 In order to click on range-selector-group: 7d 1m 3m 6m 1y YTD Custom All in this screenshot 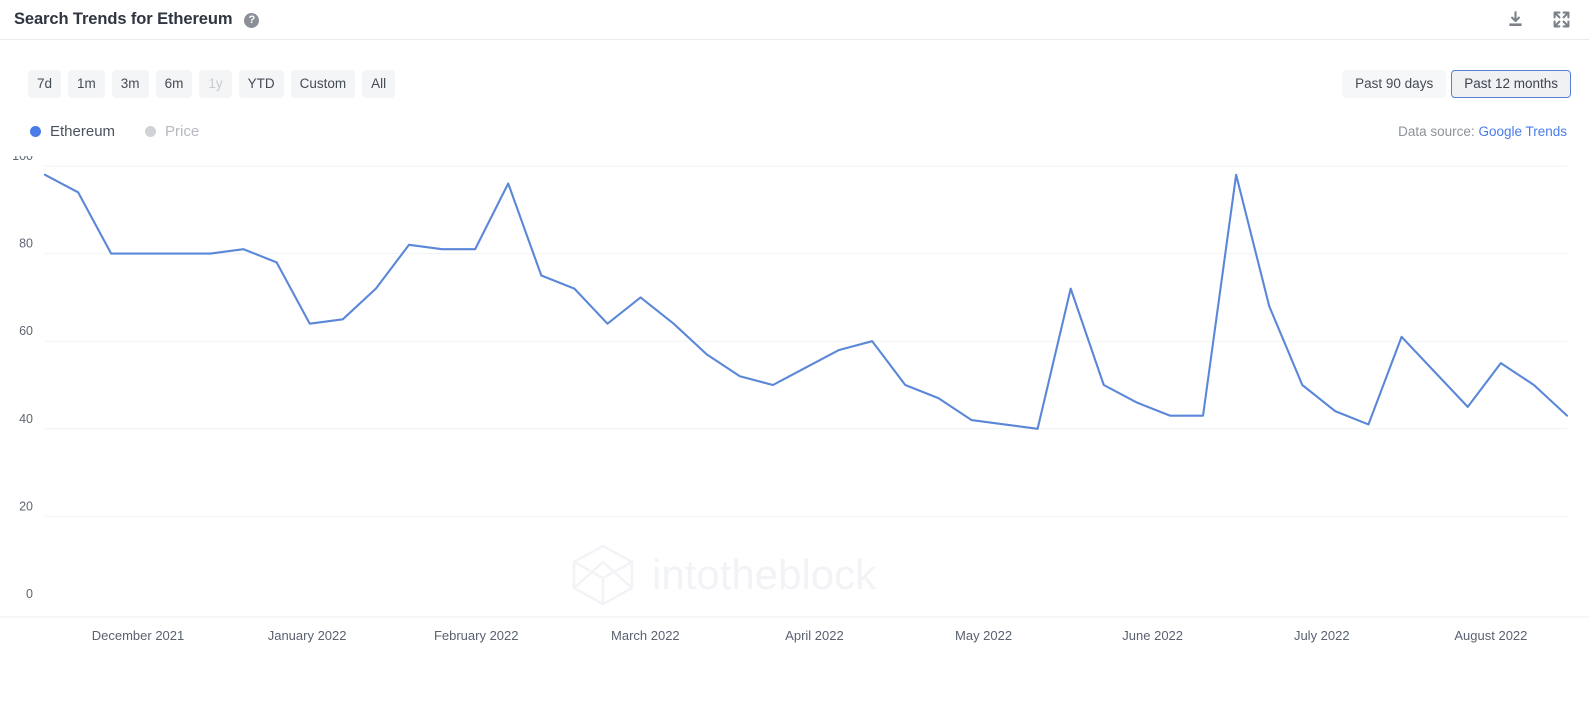, I will do `click(212, 84)`.